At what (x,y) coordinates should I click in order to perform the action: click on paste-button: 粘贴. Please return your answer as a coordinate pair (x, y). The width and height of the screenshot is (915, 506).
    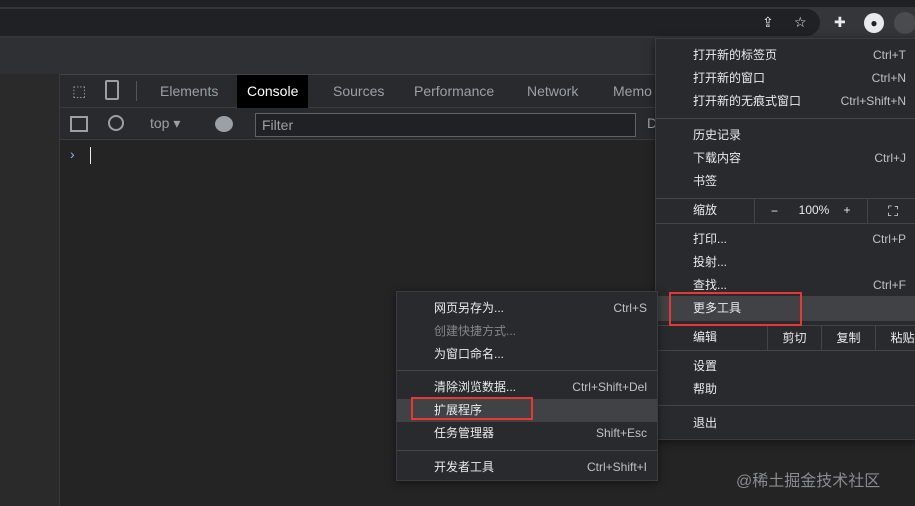
    Looking at the image, I should click on (895, 338).